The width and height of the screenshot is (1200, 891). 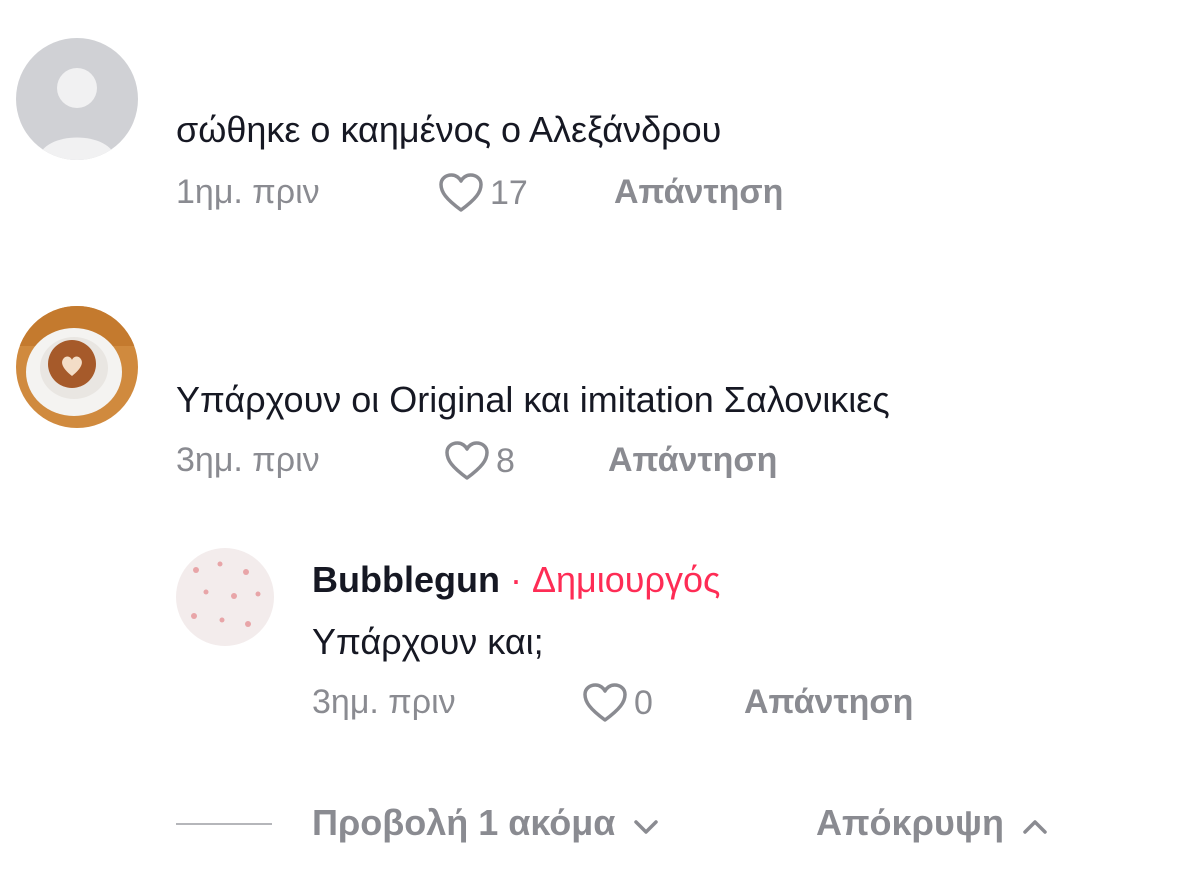 What do you see at coordinates (509, 193) in the screenshot?
I see `like-count: 17` at bounding box center [509, 193].